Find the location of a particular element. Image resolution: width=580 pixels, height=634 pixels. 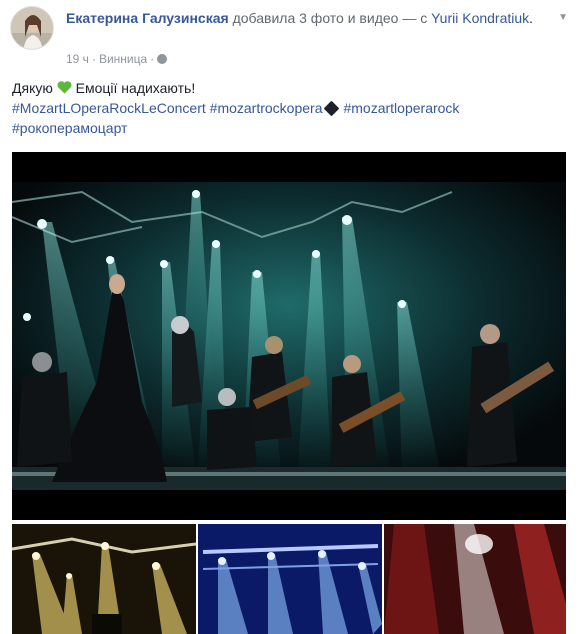

post-timestamp: 19 ч is located at coordinates (77, 59).